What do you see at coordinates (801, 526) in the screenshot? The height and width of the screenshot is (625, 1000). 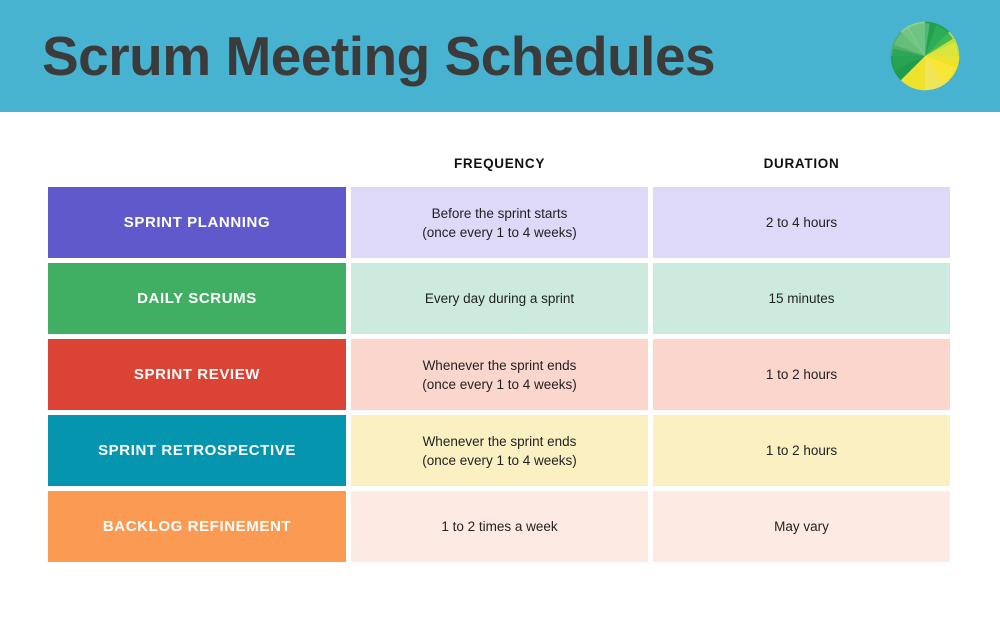 I see `duration-cell-backlog-refinement: May vary` at bounding box center [801, 526].